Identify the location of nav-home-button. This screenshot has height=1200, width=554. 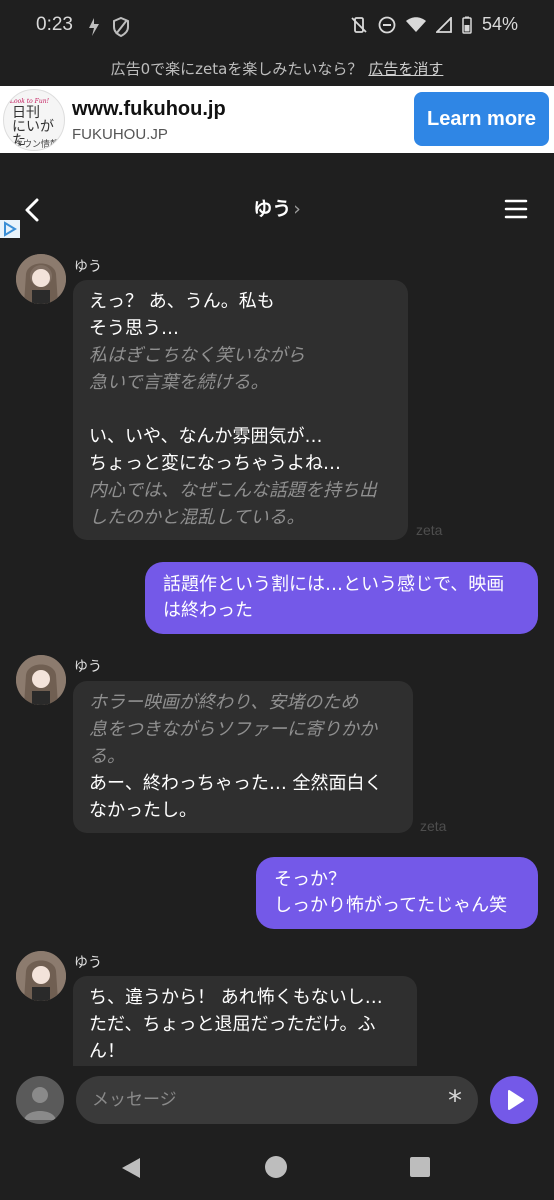
(276, 1167).